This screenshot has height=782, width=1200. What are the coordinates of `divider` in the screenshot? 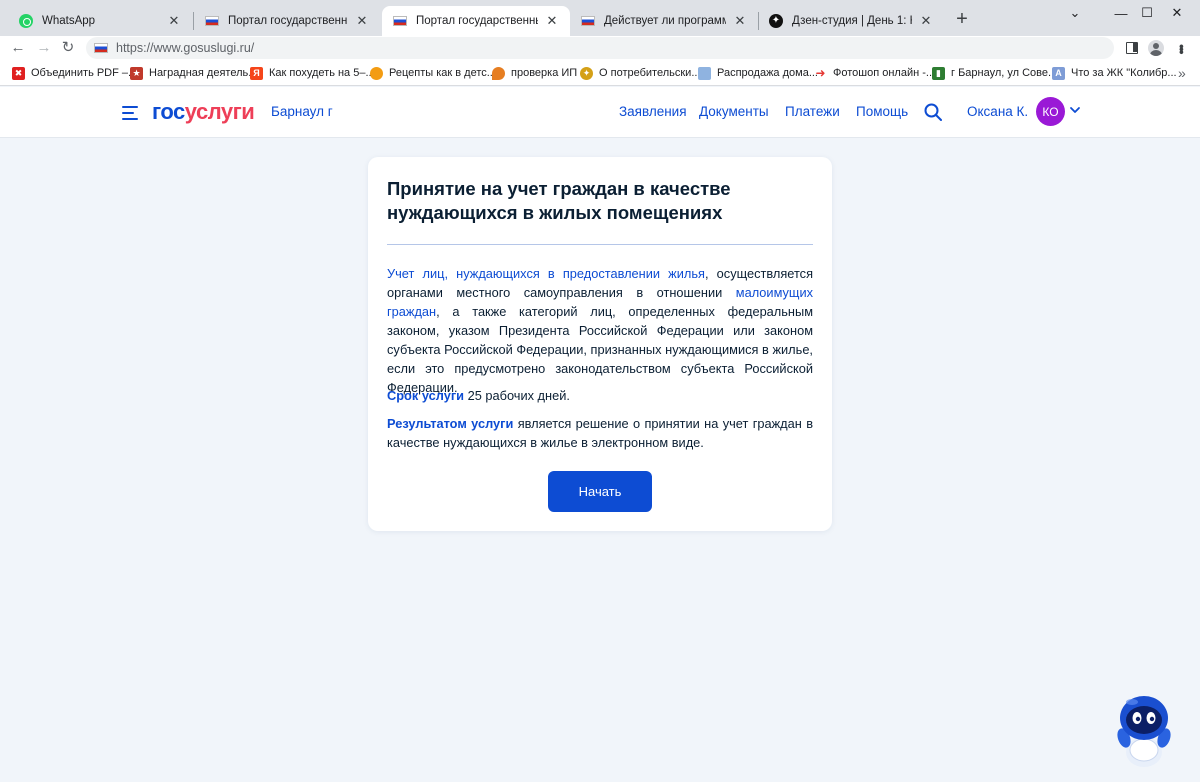 It's located at (600, 244).